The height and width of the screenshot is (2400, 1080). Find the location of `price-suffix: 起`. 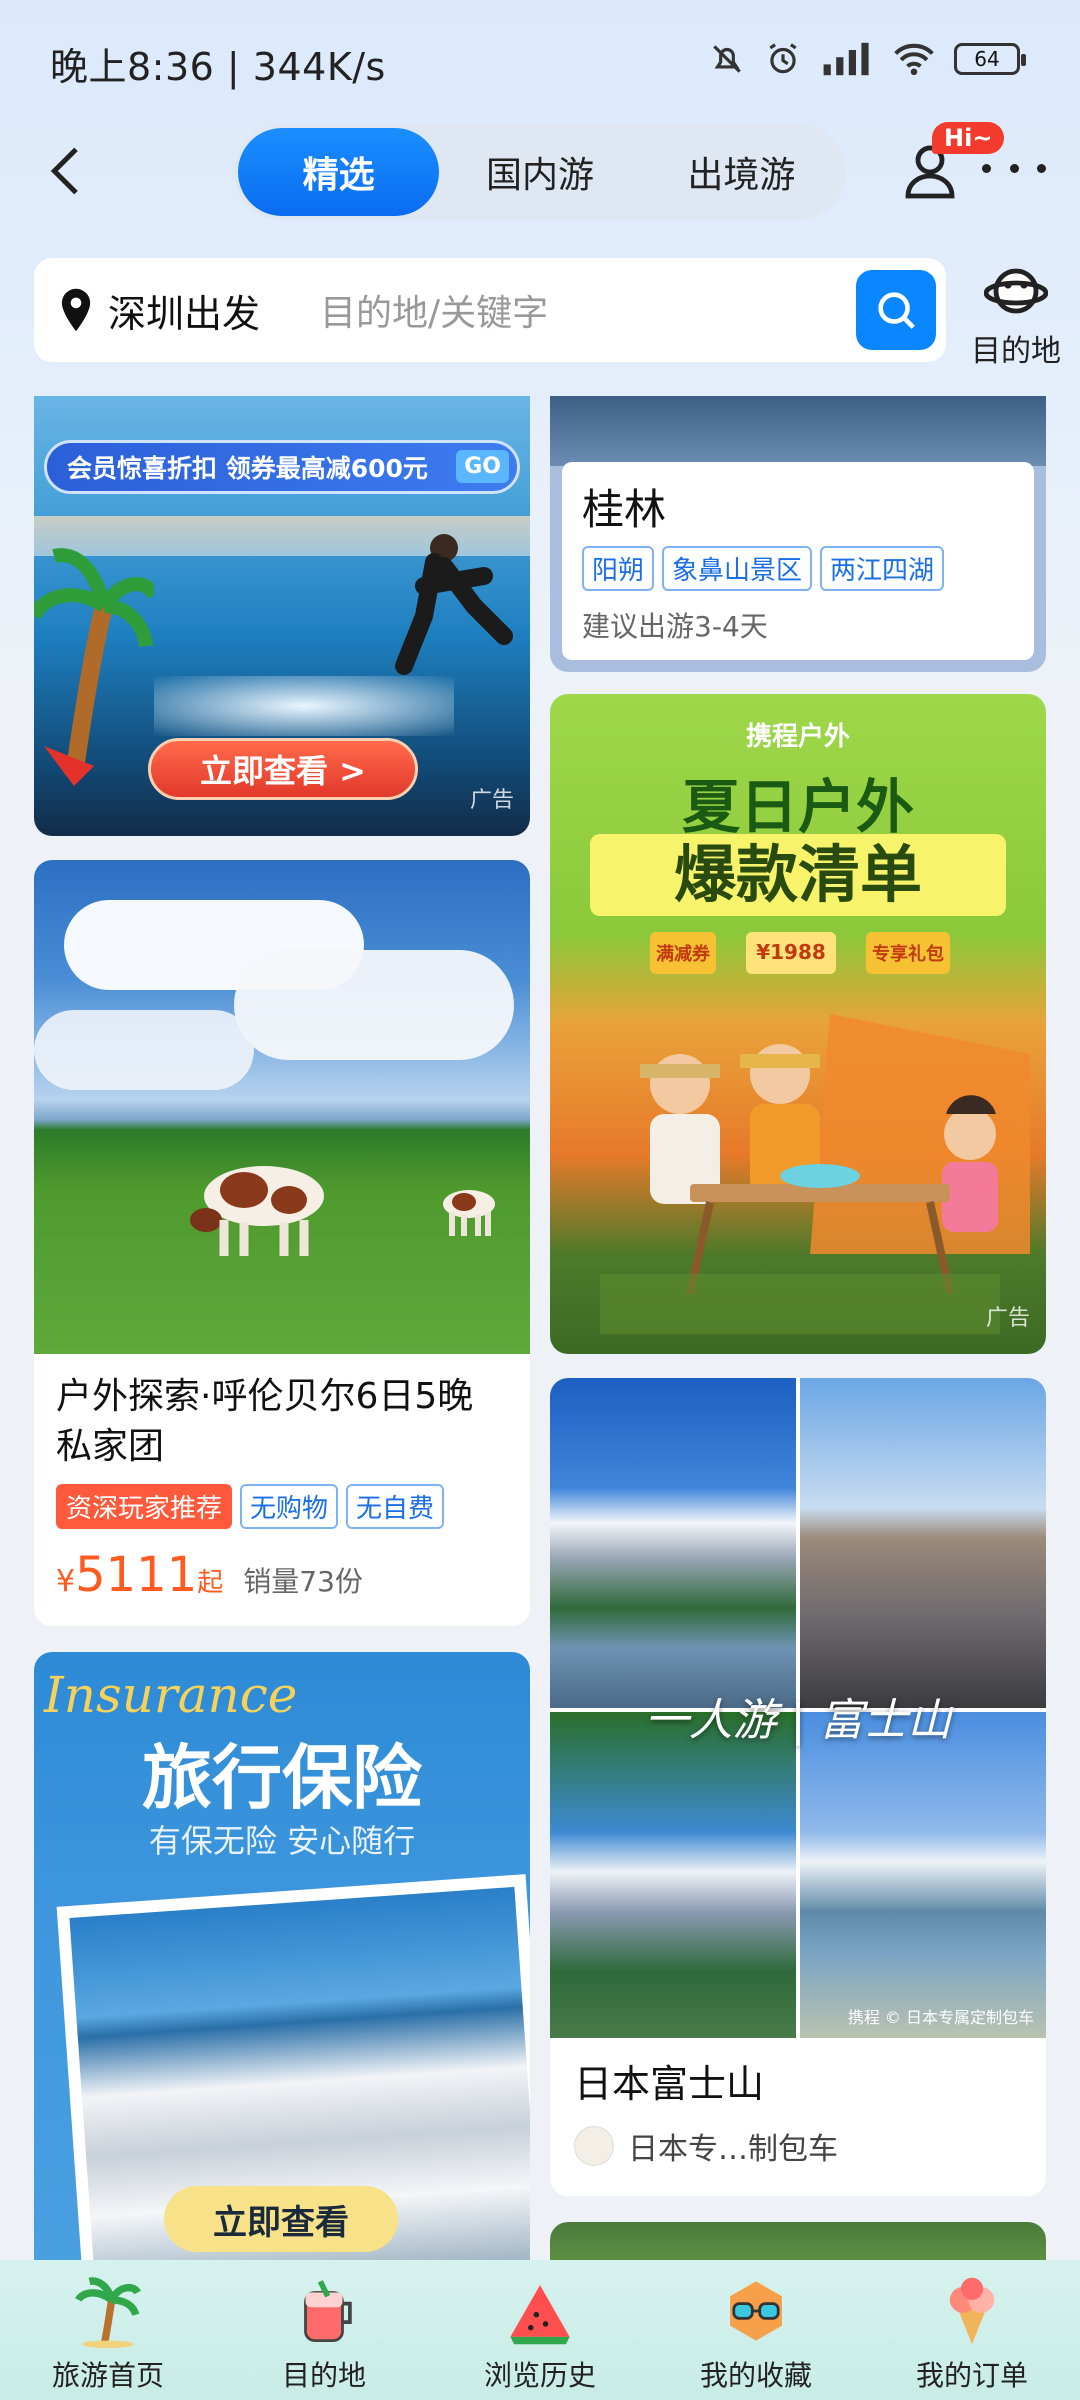

price-suffix: 起 is located at coordinates (210, 1583).